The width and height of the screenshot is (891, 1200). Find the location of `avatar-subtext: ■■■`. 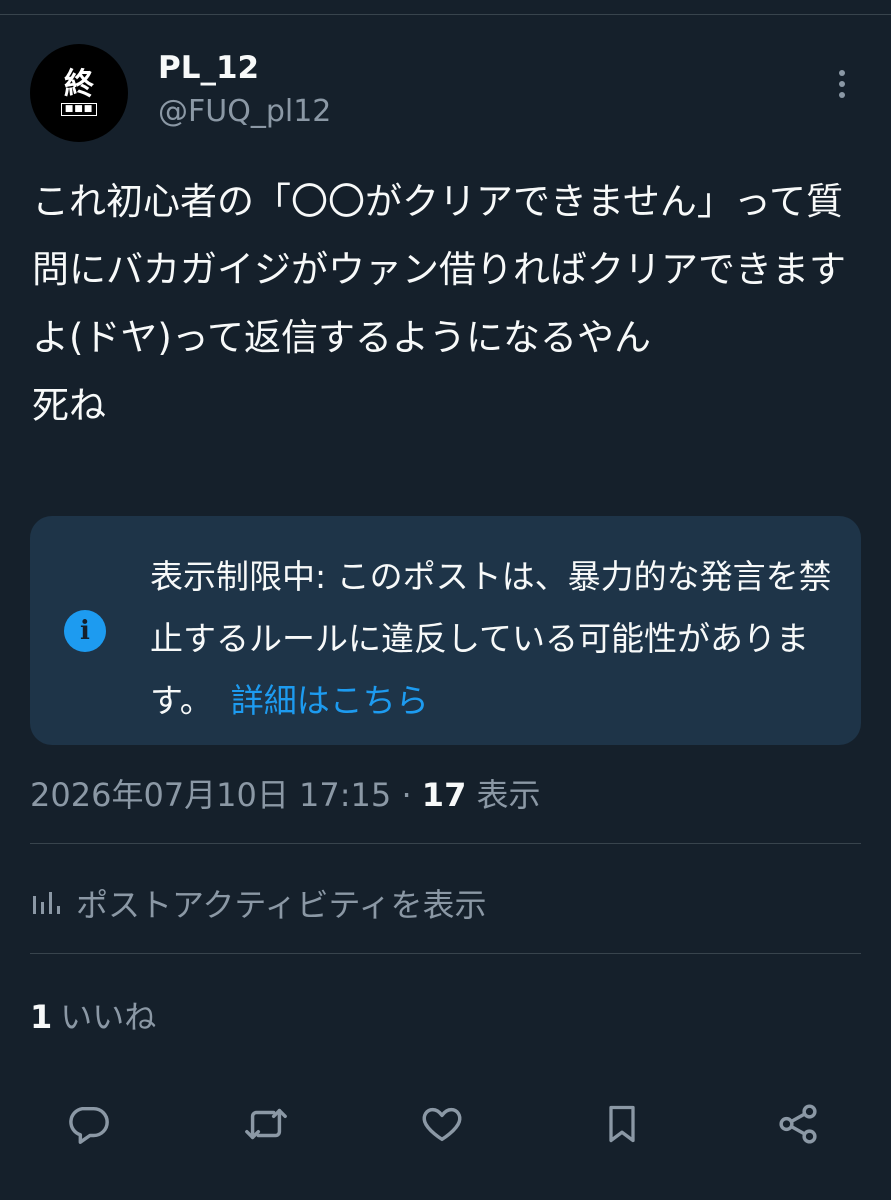

avatar-subtext: ■■■ is located at coordinates (79, 109).